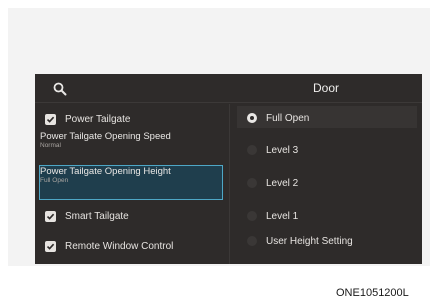 This screenshot has height=305, width=447. Describe the element at coordinates (50, 145) in the screenshot. I see `opening-speed-value: Normal` at that location.